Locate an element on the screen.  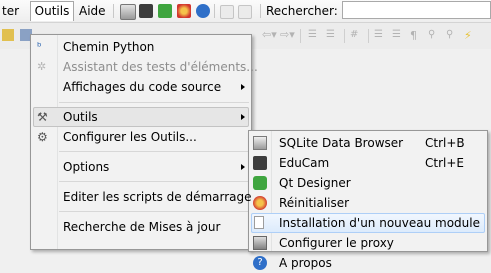
menu-item-reinitialiser: Réinitialiser is located at coordinates (368, 203).